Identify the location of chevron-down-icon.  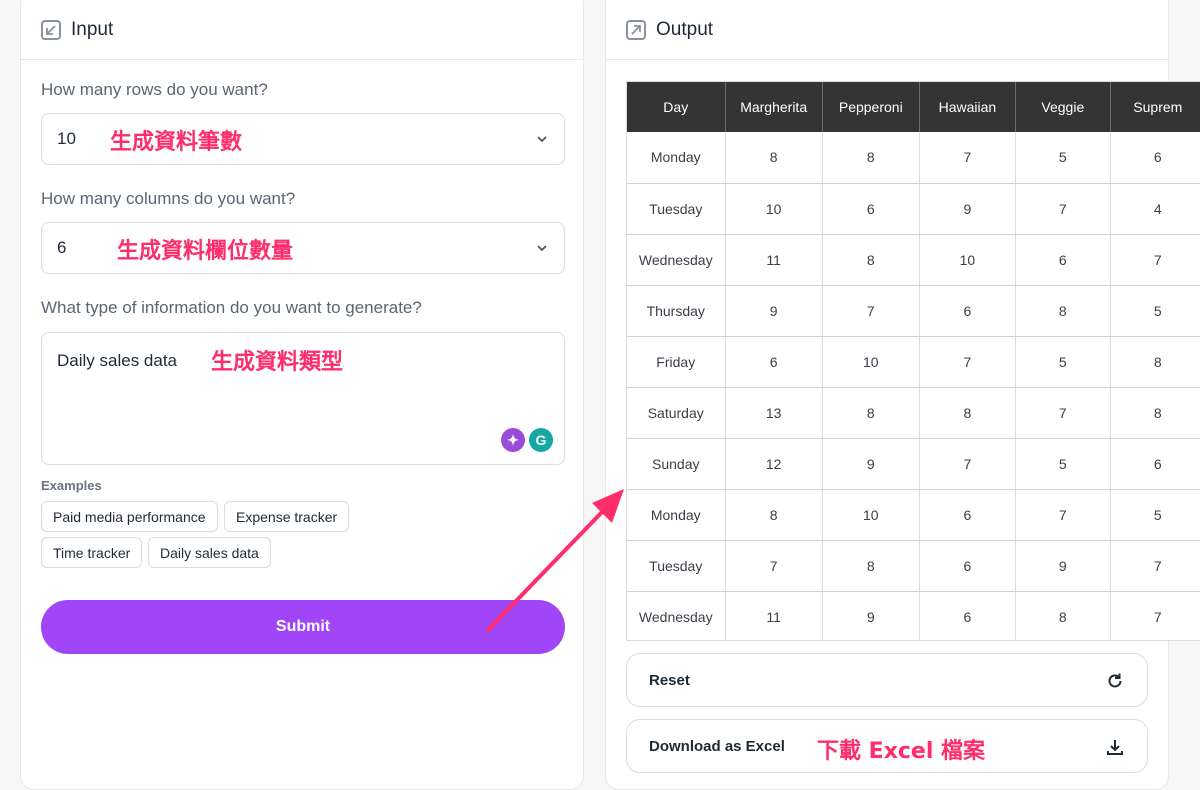
(542, 248).